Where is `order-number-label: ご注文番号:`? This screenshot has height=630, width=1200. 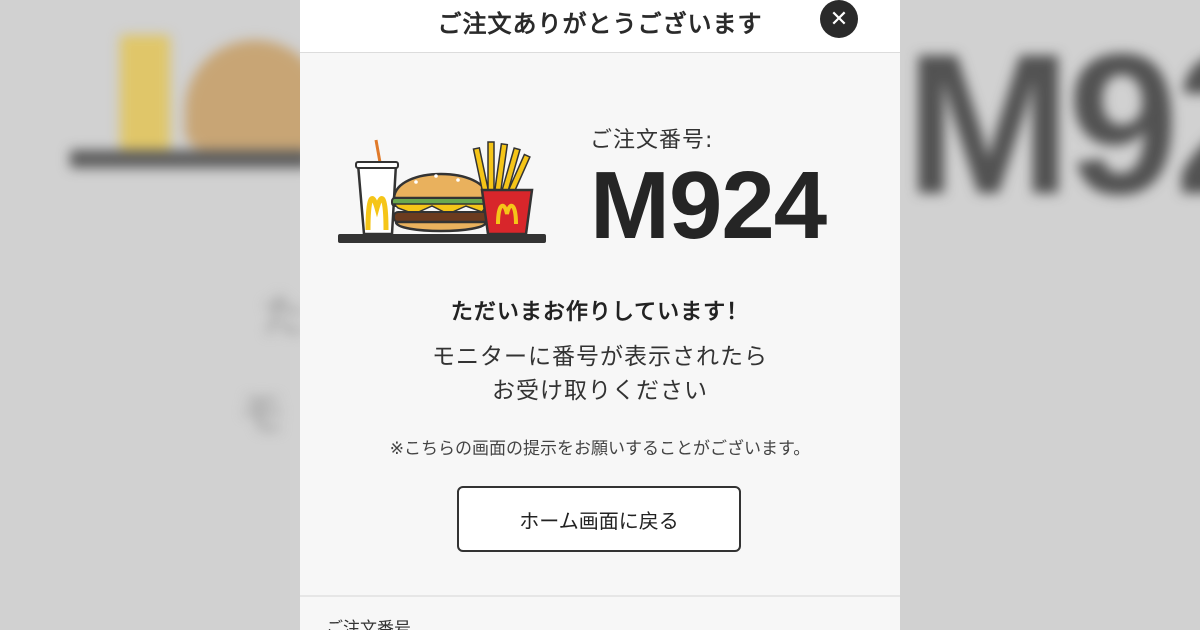 order-number-label: ご注文番号: is located at coordinates (652, 140).